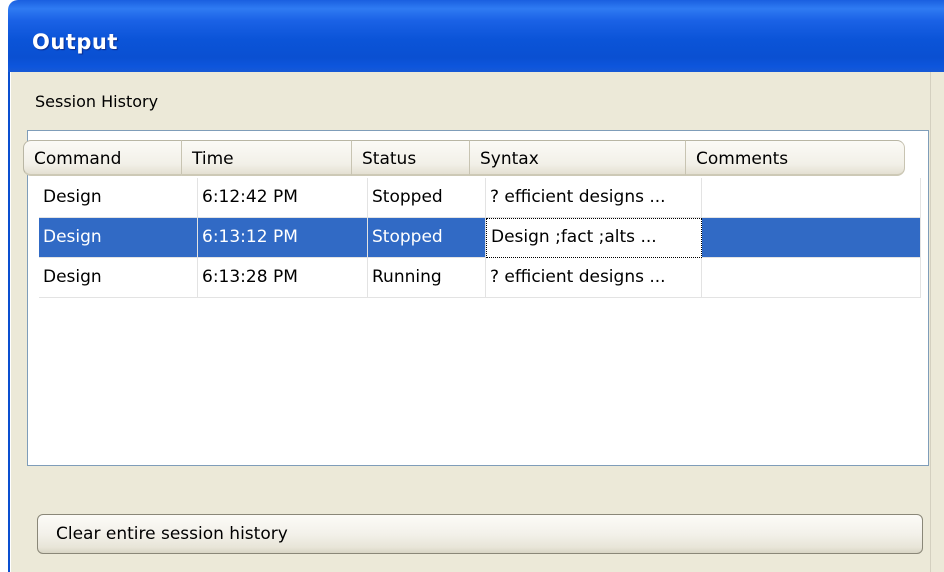  What do you see at coordinates (427, 278) in the screenshot?
I see `cell-status: Running` at bounding box center [427, 278].